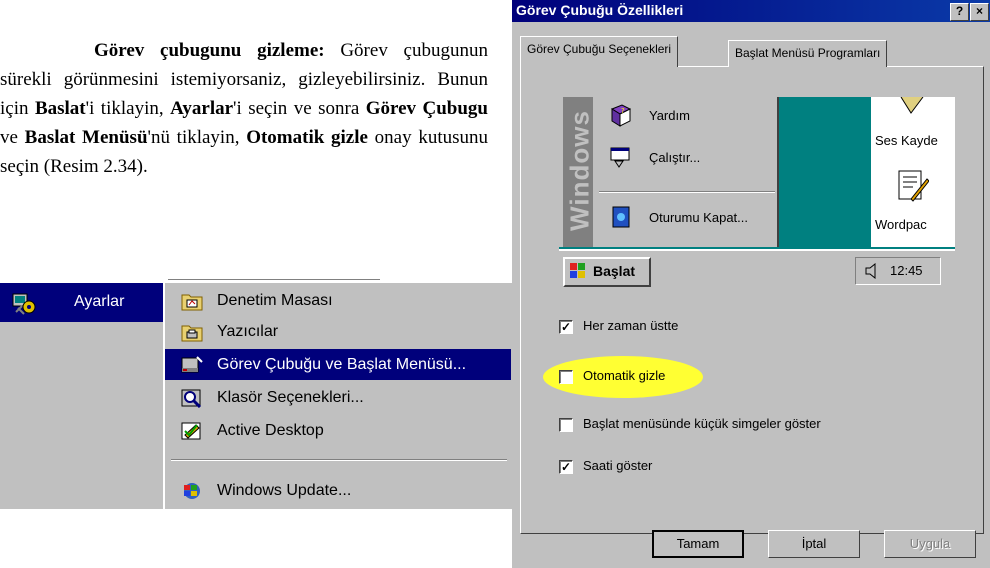 The height and width of the screenshot is (568, 990). Describe the element at coordinates (689, 116) in the screenshot. I see `preview-item-help: ? Yardım` at that location.